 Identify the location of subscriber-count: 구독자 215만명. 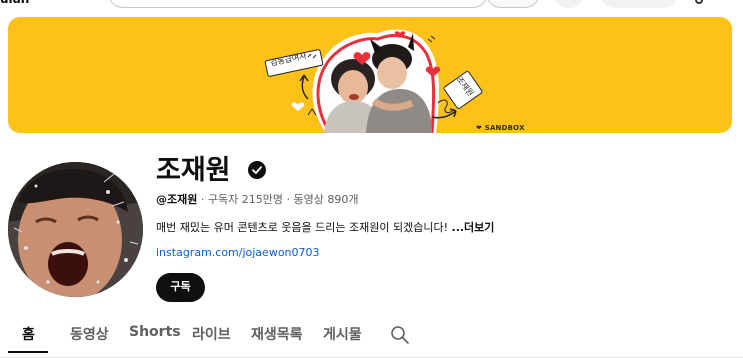
(245, 199).